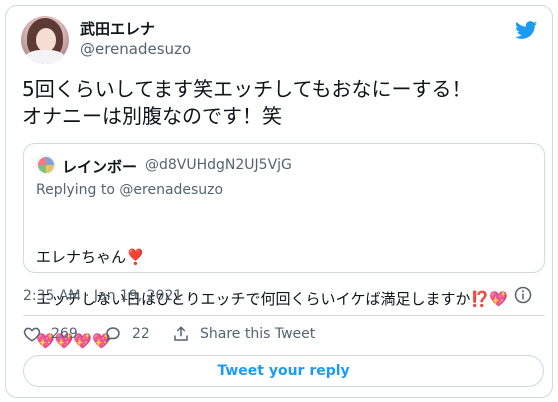 The width and height of the screenshot is (558, 402). Describe the element at coordinates (45, 57) in the screenshot. I see `avatar-shirt` at that location.